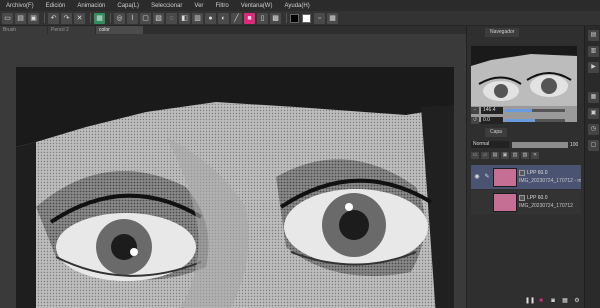 The image size is (600, 308). Describe the element at coordinates (53, 18) in the screenshot. I see `undo-icon: ↶` at that location.